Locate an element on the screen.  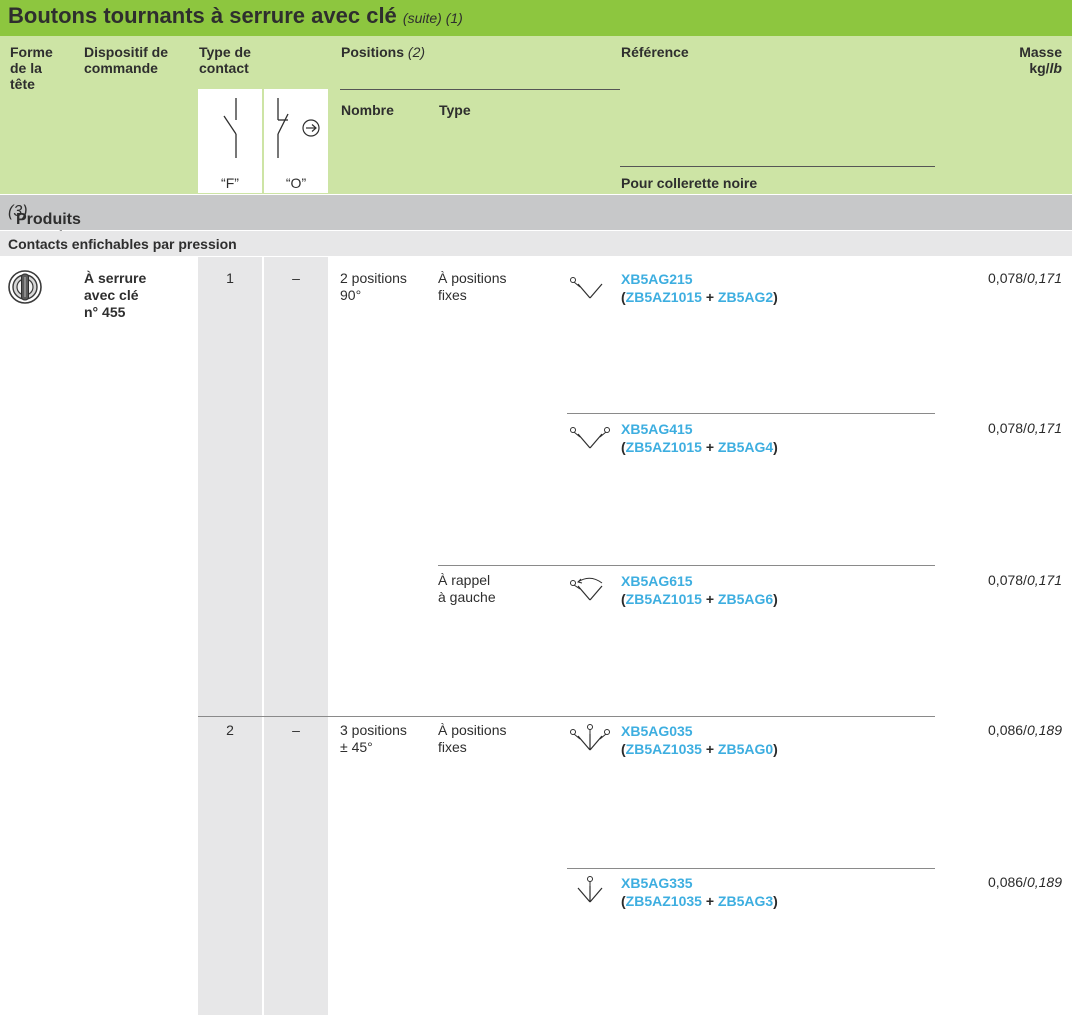
contact-f-label: “F” is located at coordinates (230, 183).